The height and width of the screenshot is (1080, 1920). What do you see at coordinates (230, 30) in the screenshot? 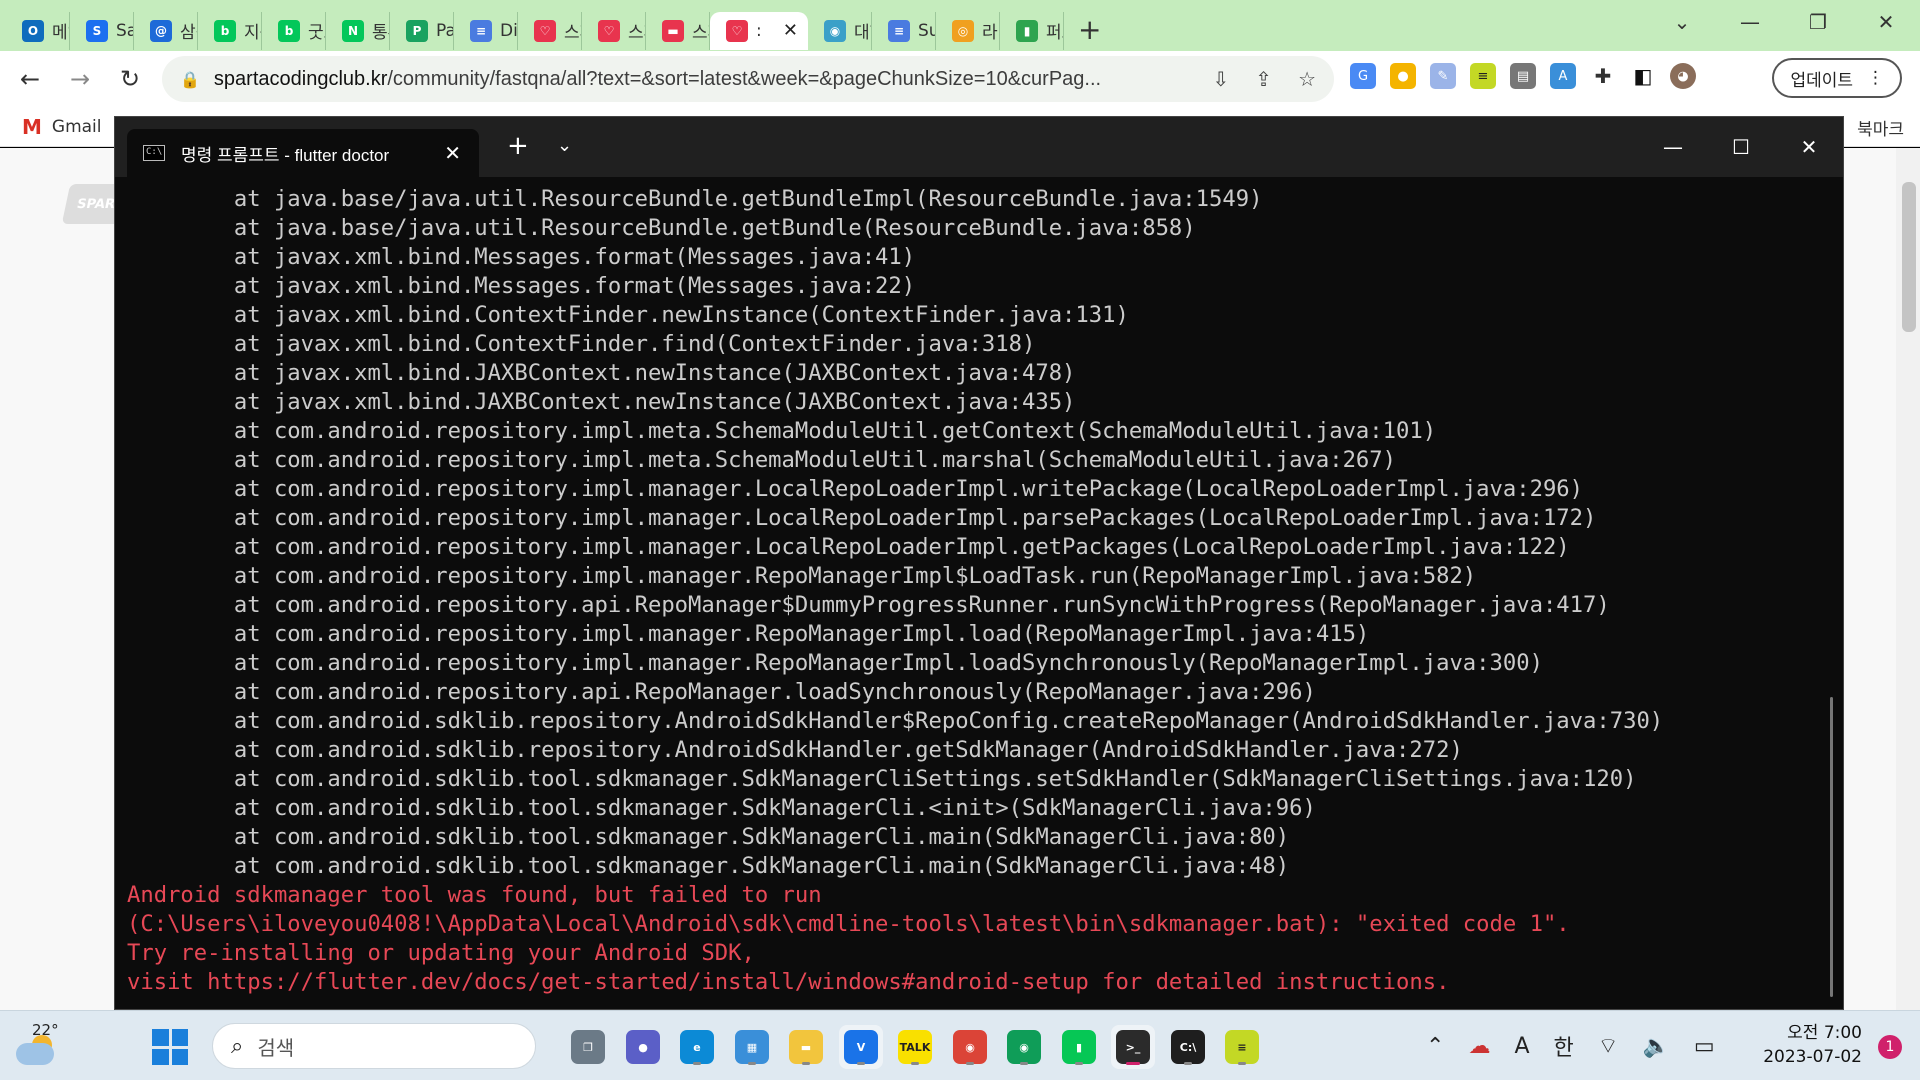
I see `browser-tab: b 지구` at bounding box center [230, 30].